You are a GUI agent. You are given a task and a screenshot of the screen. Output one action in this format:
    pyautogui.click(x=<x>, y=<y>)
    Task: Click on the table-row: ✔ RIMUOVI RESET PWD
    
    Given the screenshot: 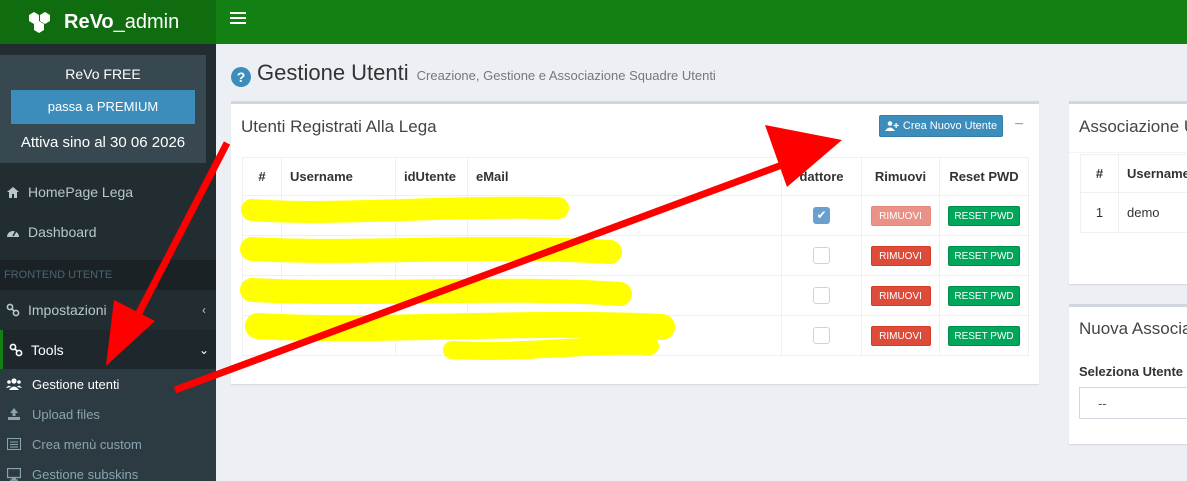 What is the action you would take?
    pyautogui.click(x=635, y=215)
    